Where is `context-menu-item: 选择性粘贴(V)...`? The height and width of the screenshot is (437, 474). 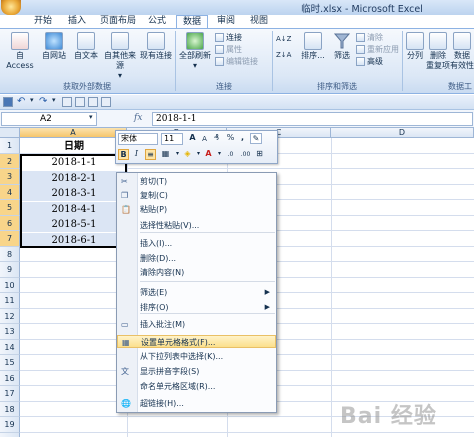 context-menu-item: 选择性粘贴(V)... is located at coordinates (196, 225).